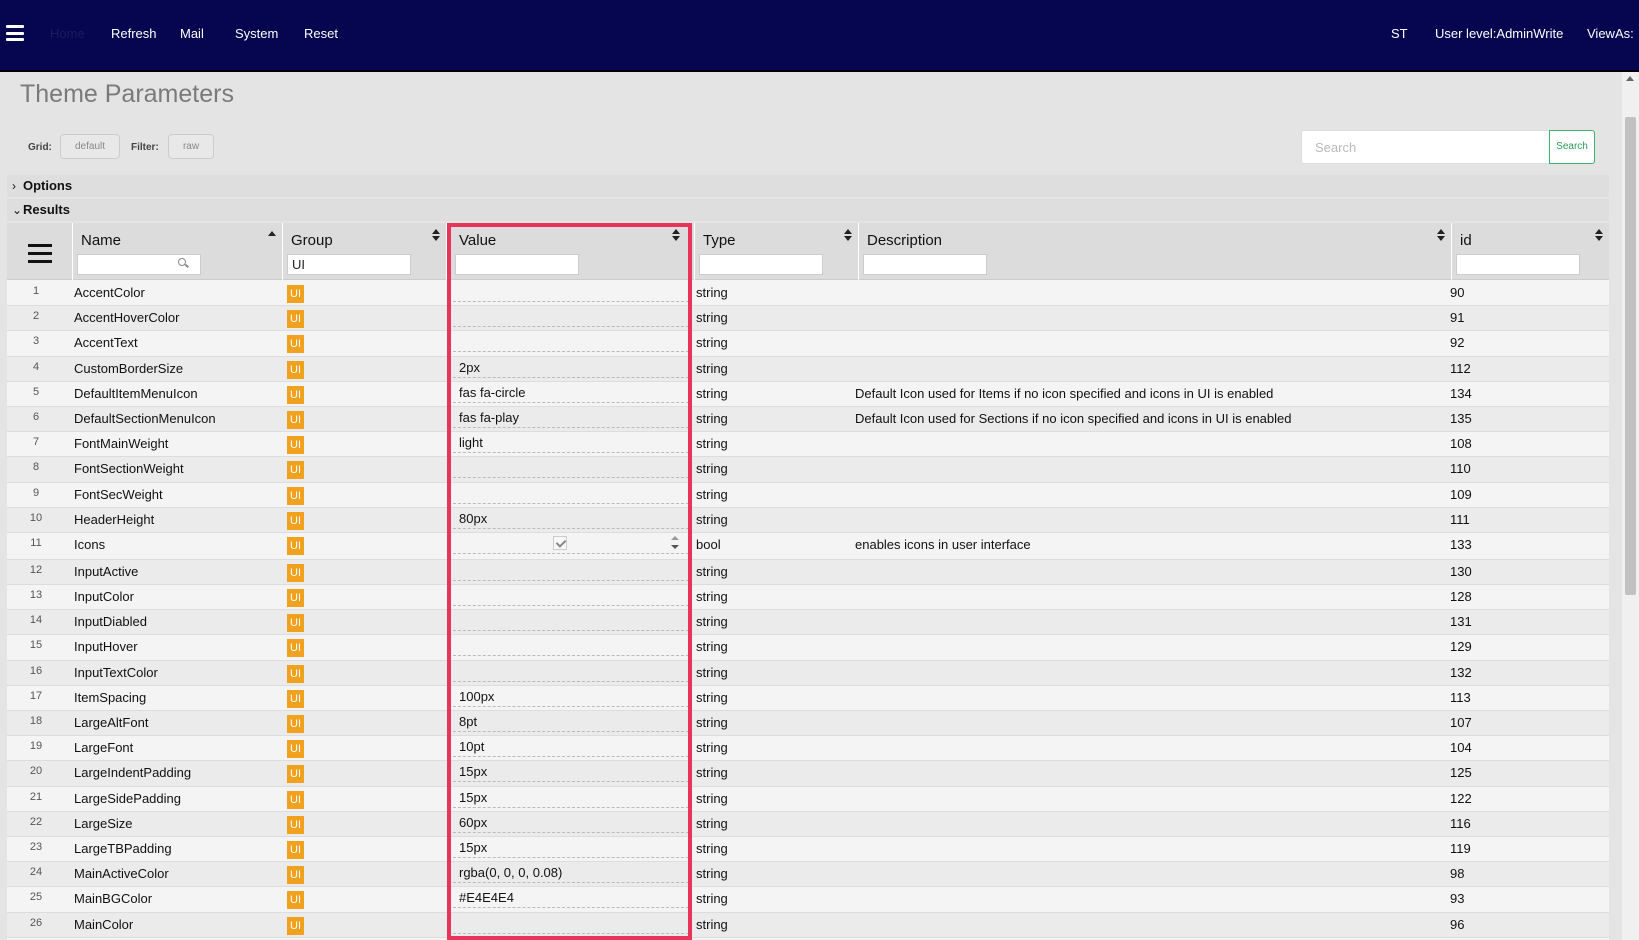 The image size is (1639, 940). What do you see at coordinates (571, 443) in the screenshot?
I see `value-cell: light` at bounding box center [571, 443].